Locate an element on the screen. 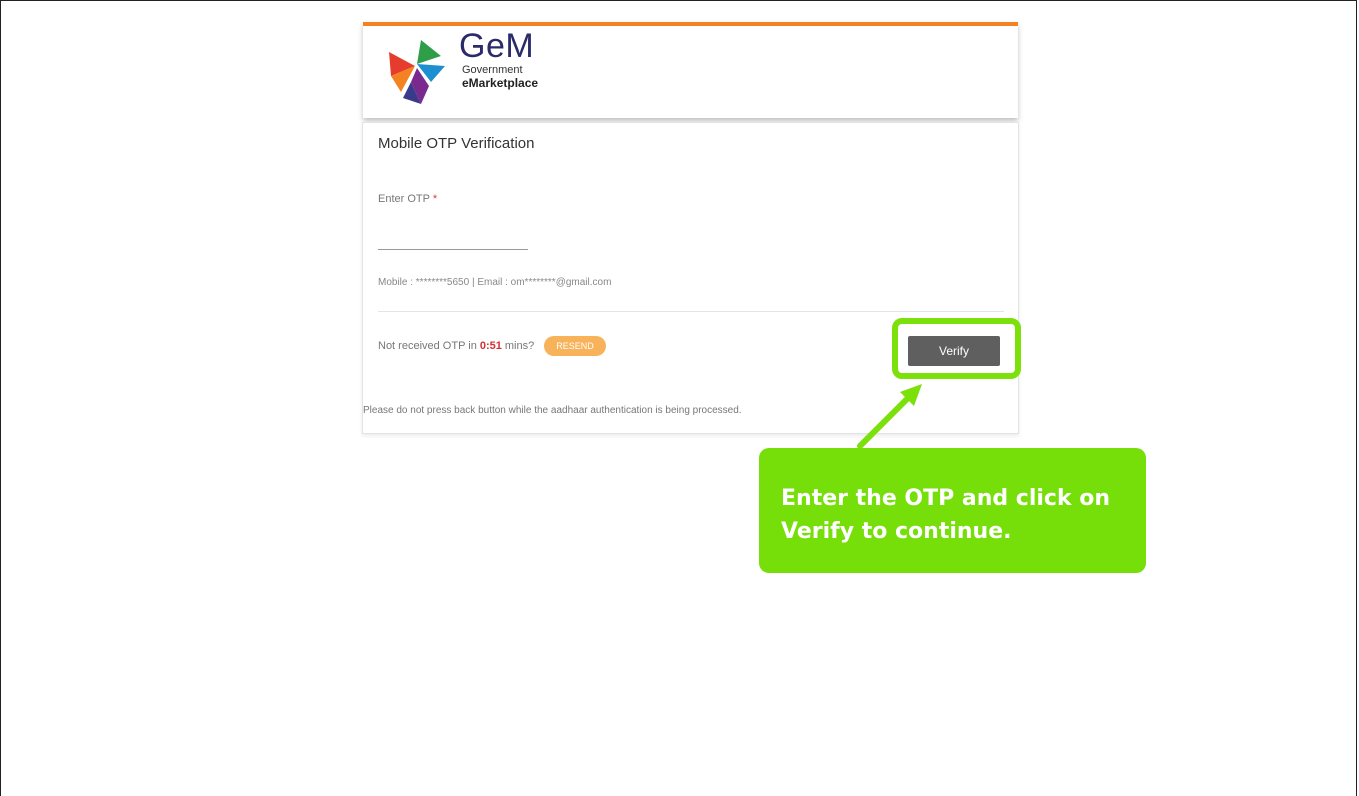 The image size is (1359, 796). logo-text: GeM Government eMarketplace is located at coordinates (498, 59).